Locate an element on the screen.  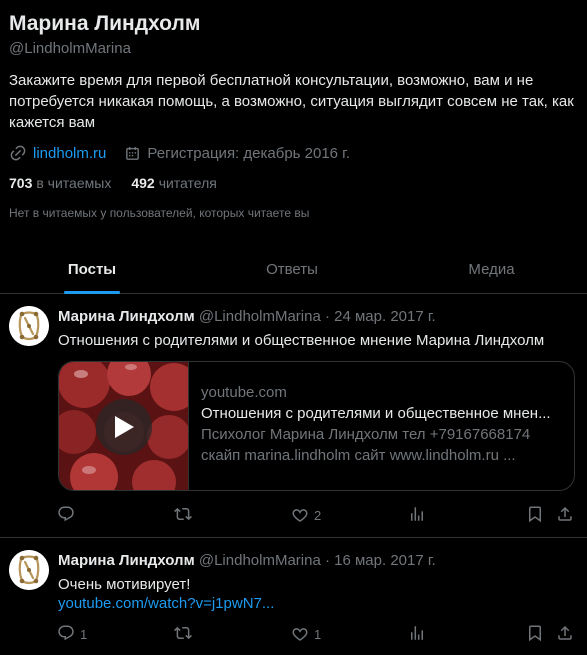
post-date: · 16 мар. 2017 г. is located at coordinates (380, 560).